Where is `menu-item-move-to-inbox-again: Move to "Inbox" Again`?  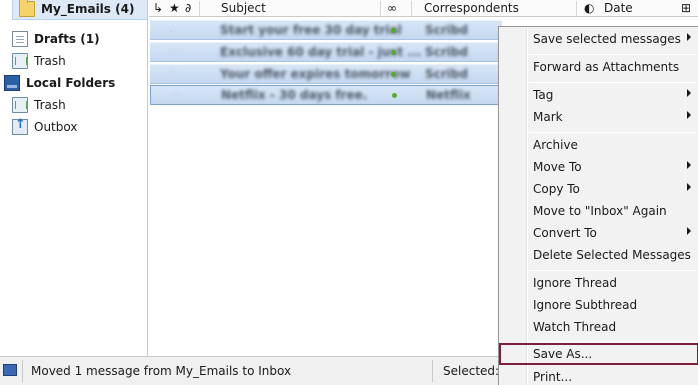
menu-item-move-to-inbox-again: Move to "Inbox" Again is located at coordinates (599, 212).